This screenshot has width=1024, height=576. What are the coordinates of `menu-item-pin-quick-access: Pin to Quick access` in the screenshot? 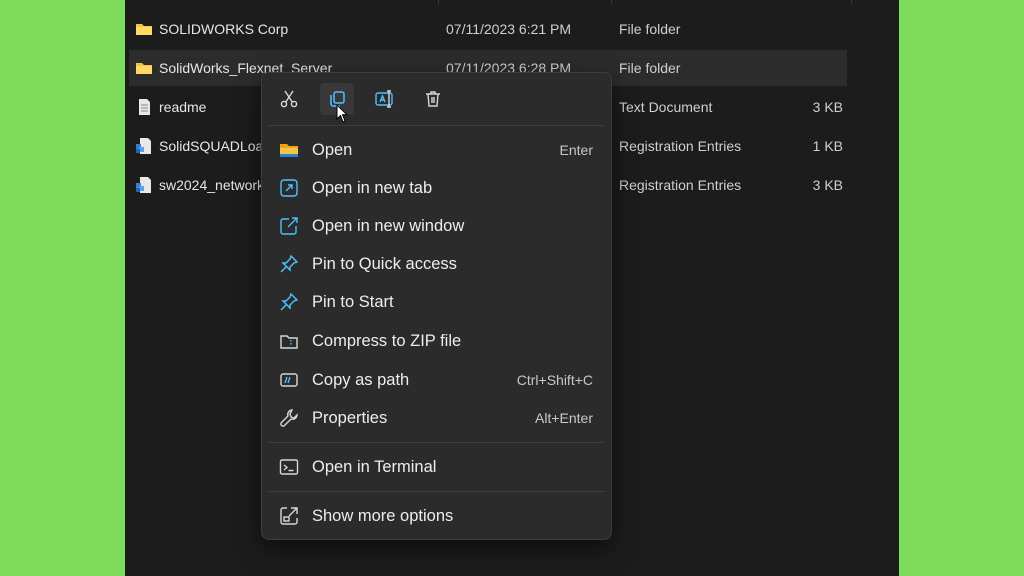 It's located at (436, 264).